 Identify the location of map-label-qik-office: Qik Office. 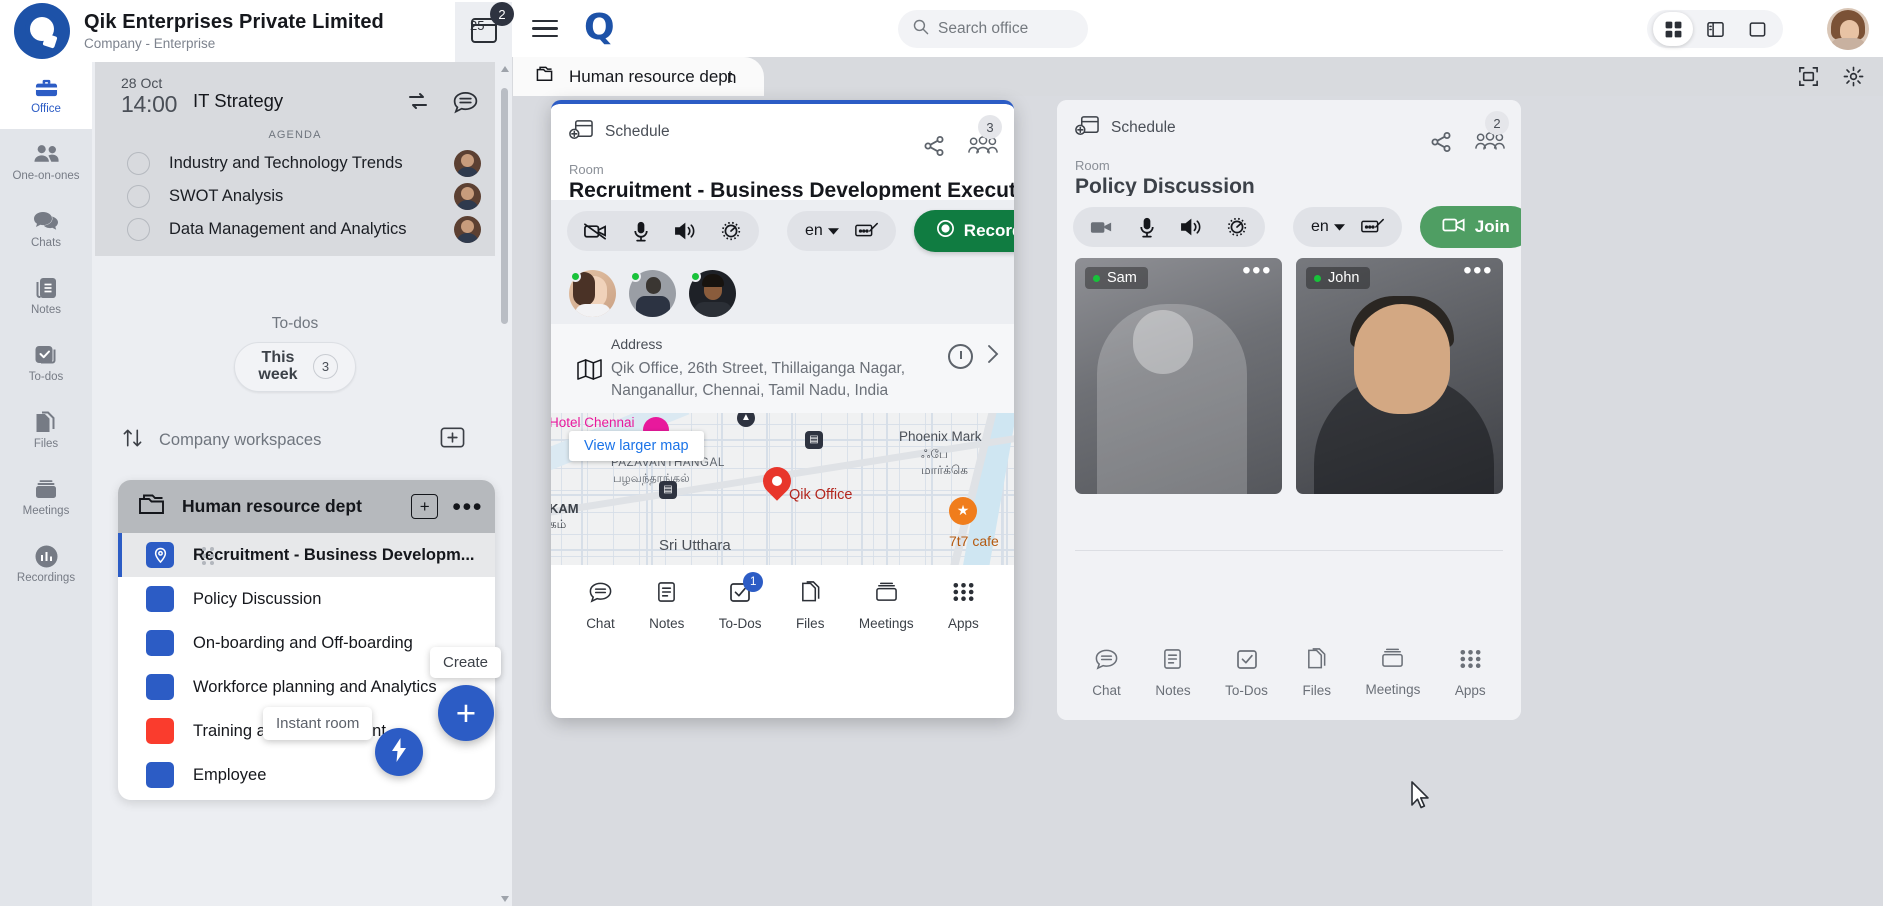
(821, 494).